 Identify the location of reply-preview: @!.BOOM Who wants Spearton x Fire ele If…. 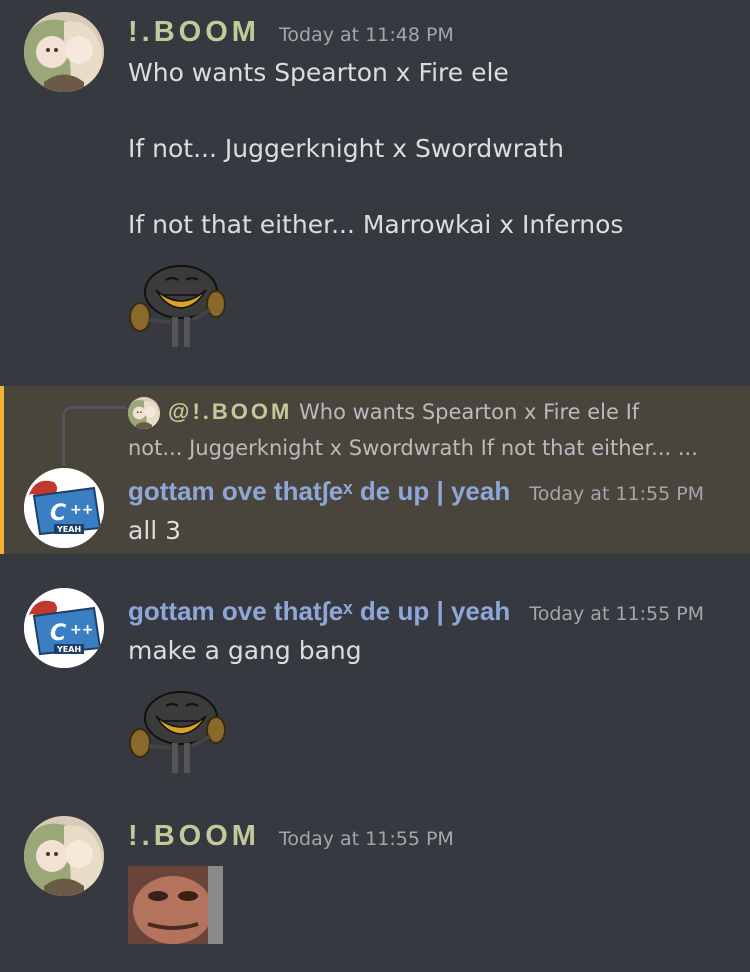
(428, 430).